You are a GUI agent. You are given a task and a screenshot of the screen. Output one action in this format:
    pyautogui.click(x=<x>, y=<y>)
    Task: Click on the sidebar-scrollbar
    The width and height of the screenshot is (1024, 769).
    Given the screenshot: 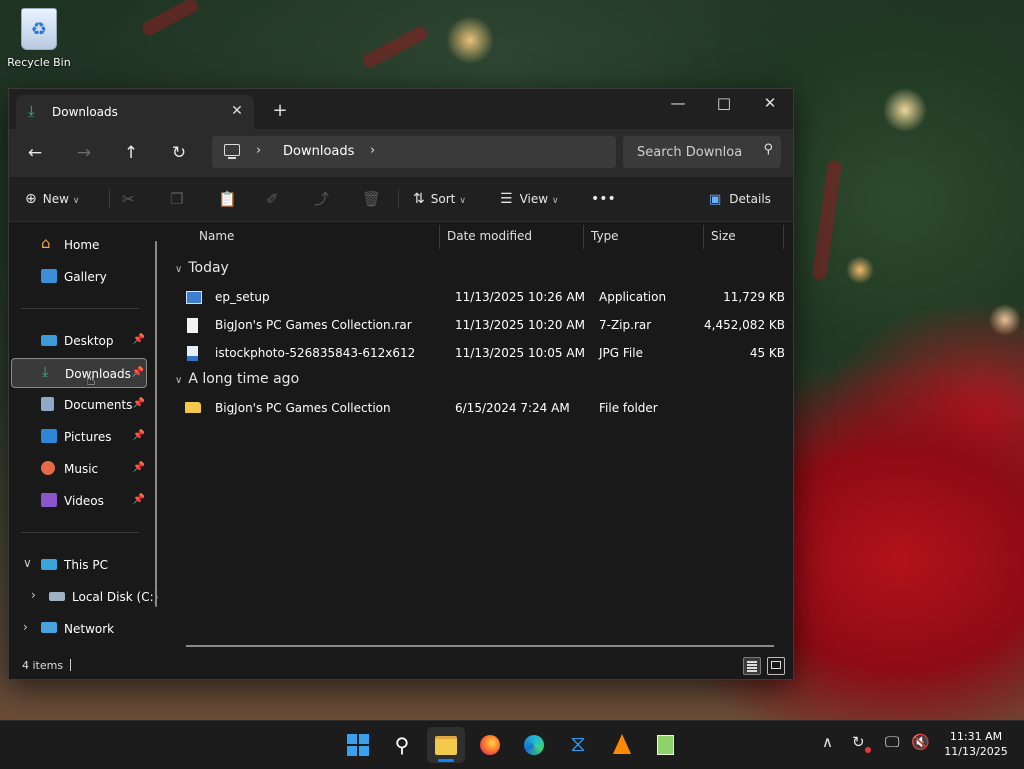 What is the action you would take?
    pyautogui.click(x=156, y=424)
    